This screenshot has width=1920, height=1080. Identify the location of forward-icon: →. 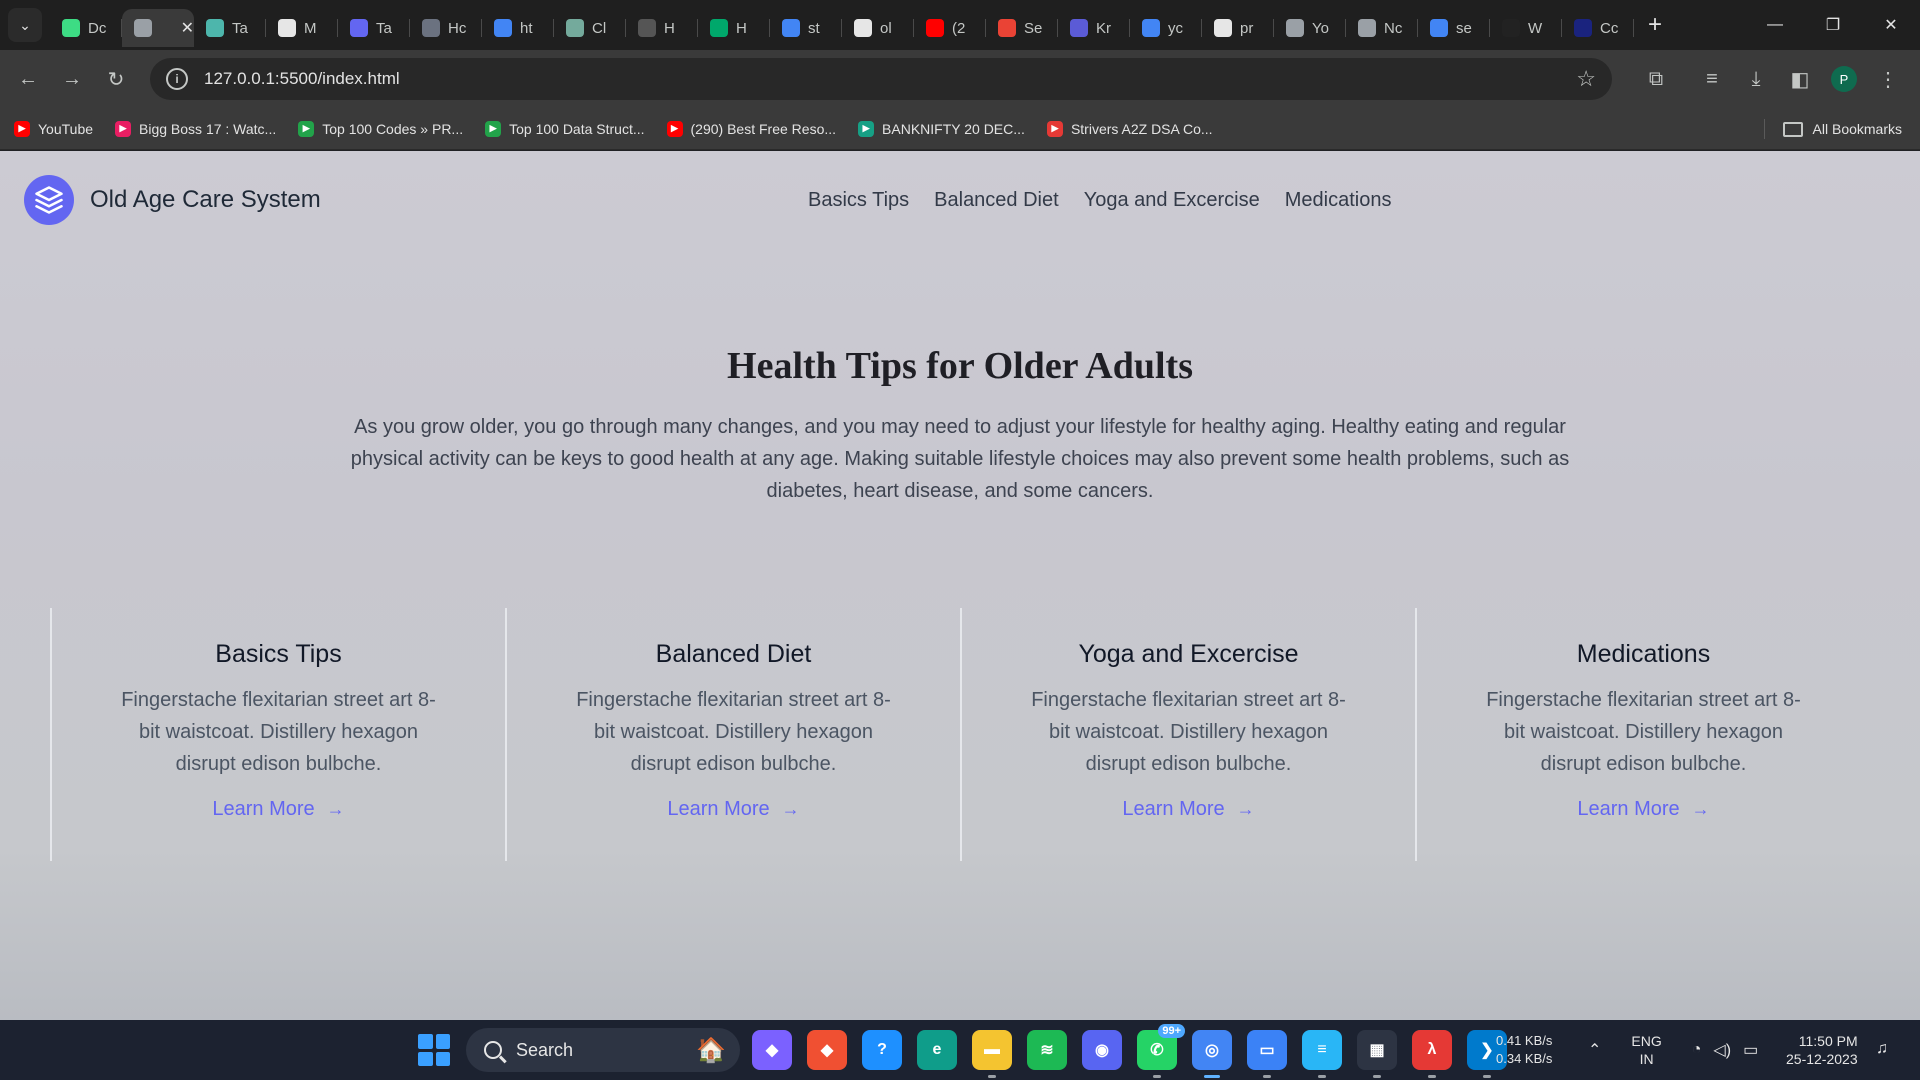
(72, 79).